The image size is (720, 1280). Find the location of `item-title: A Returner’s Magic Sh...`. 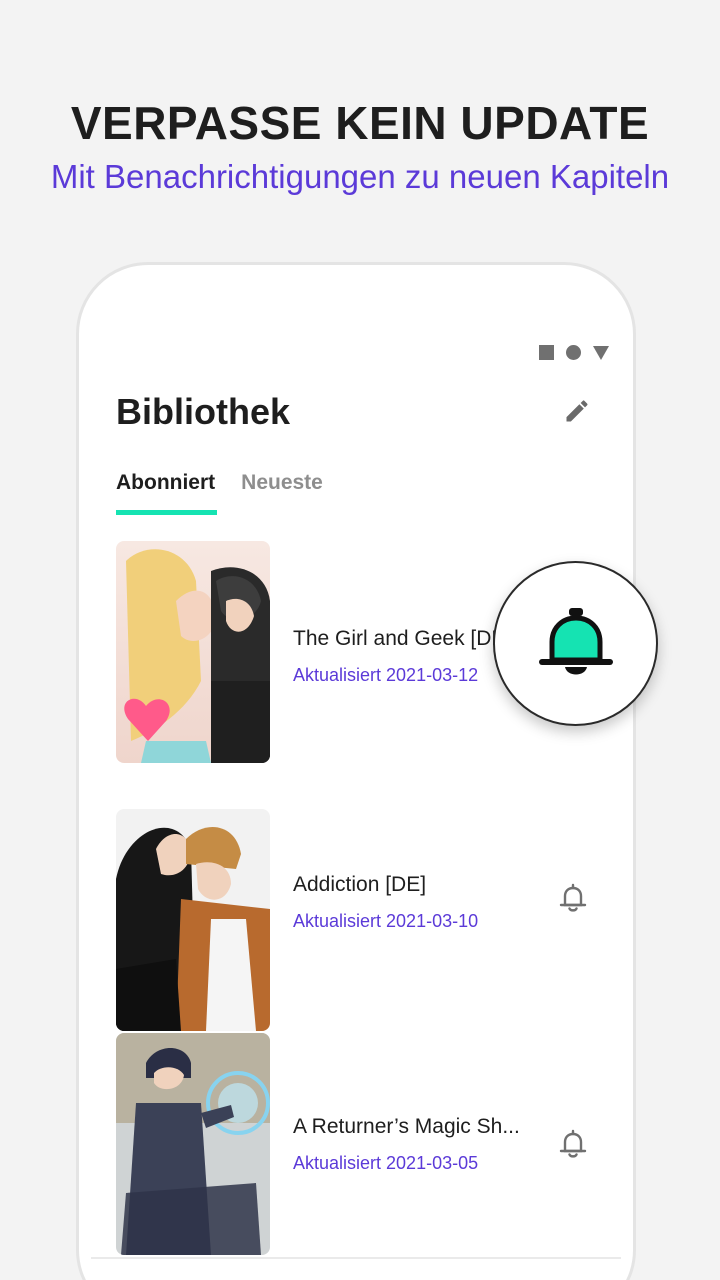

item-title: A Returner’s Magic Sh... is located at coordinates (406, 1126).